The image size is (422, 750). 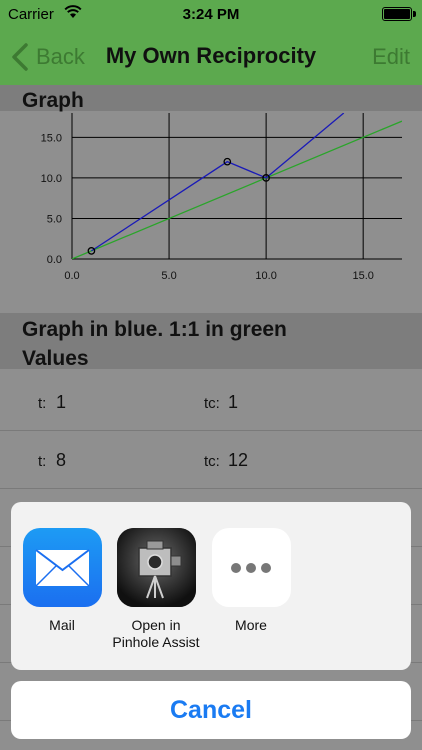 I want to click on value-row: t: 1 tc: 1, so click(x=211, y=402).